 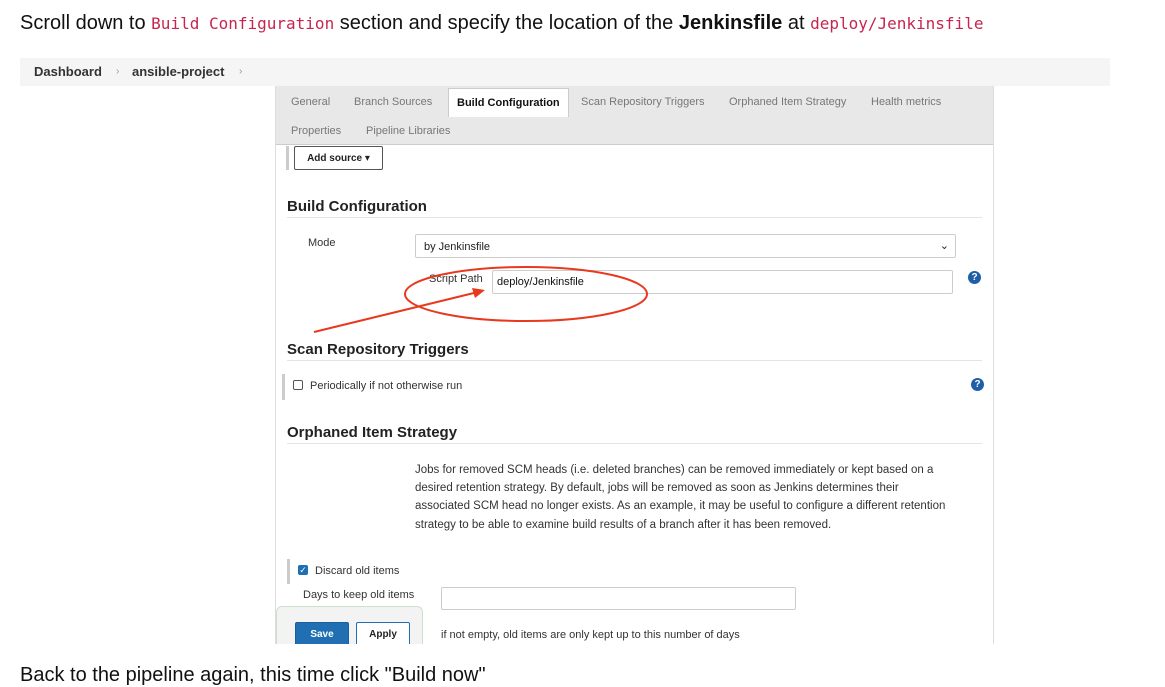 What do you see at coordinates (378, 349) in the screenshot?
I see `scan-triggers-title: Scan Repository Triggers` at bounding box center [378, 349].